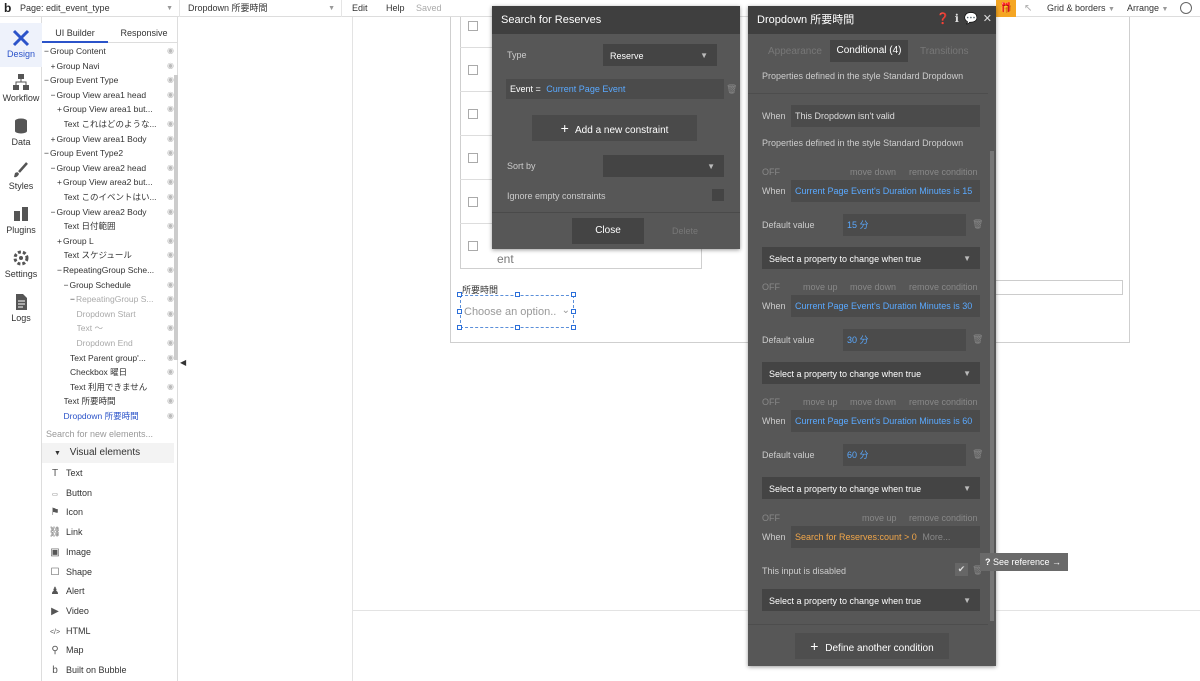  Describe the element at coordinates (944, 51) in the screenshot. I see `tab-transitions: Transitions` at that location.